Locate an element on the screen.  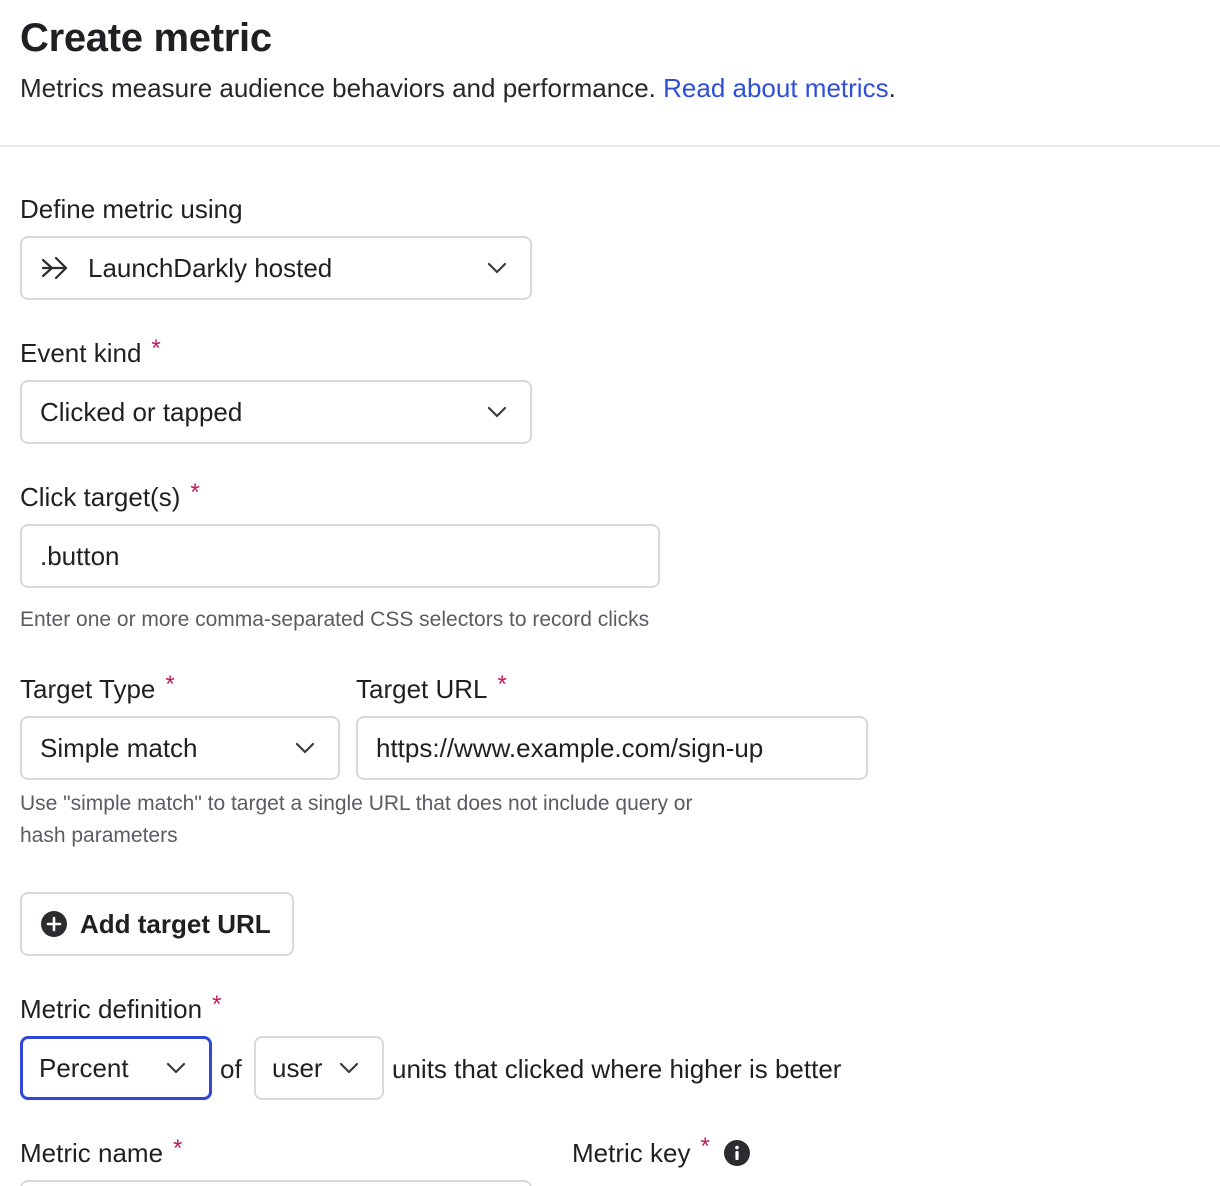
click-targets-input: .button is located at coordinates (340, 556).